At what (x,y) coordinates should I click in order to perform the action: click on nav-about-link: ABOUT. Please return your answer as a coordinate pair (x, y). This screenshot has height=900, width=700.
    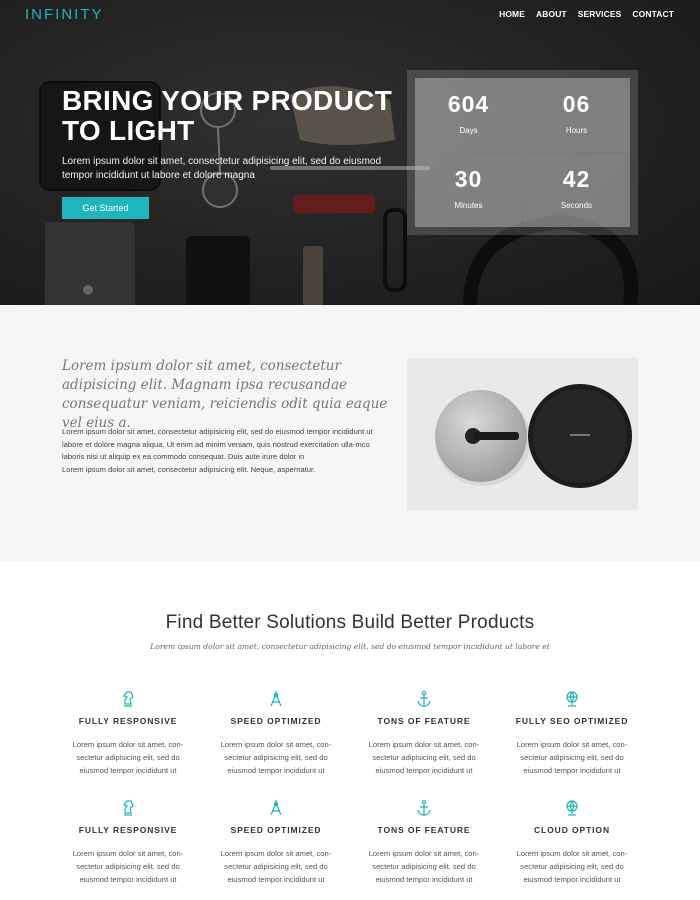
    Looking at the image, I should click on (551, 14).